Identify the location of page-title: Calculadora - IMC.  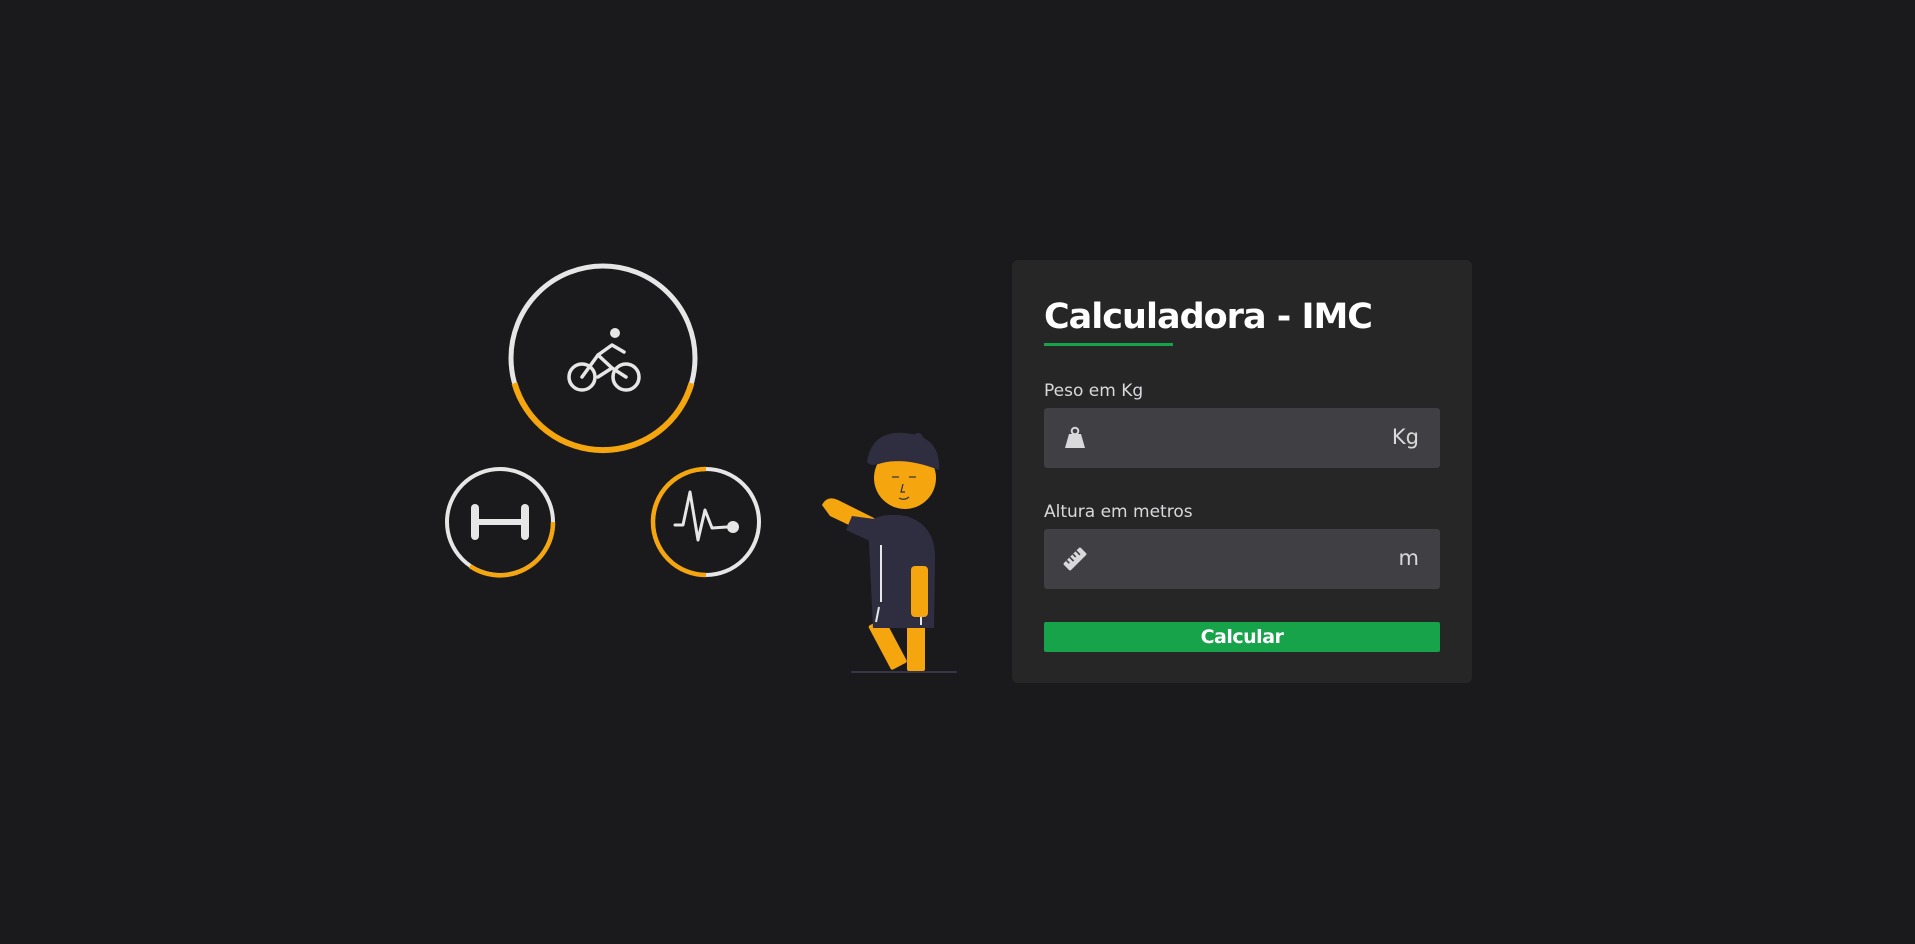
(1208, 317).